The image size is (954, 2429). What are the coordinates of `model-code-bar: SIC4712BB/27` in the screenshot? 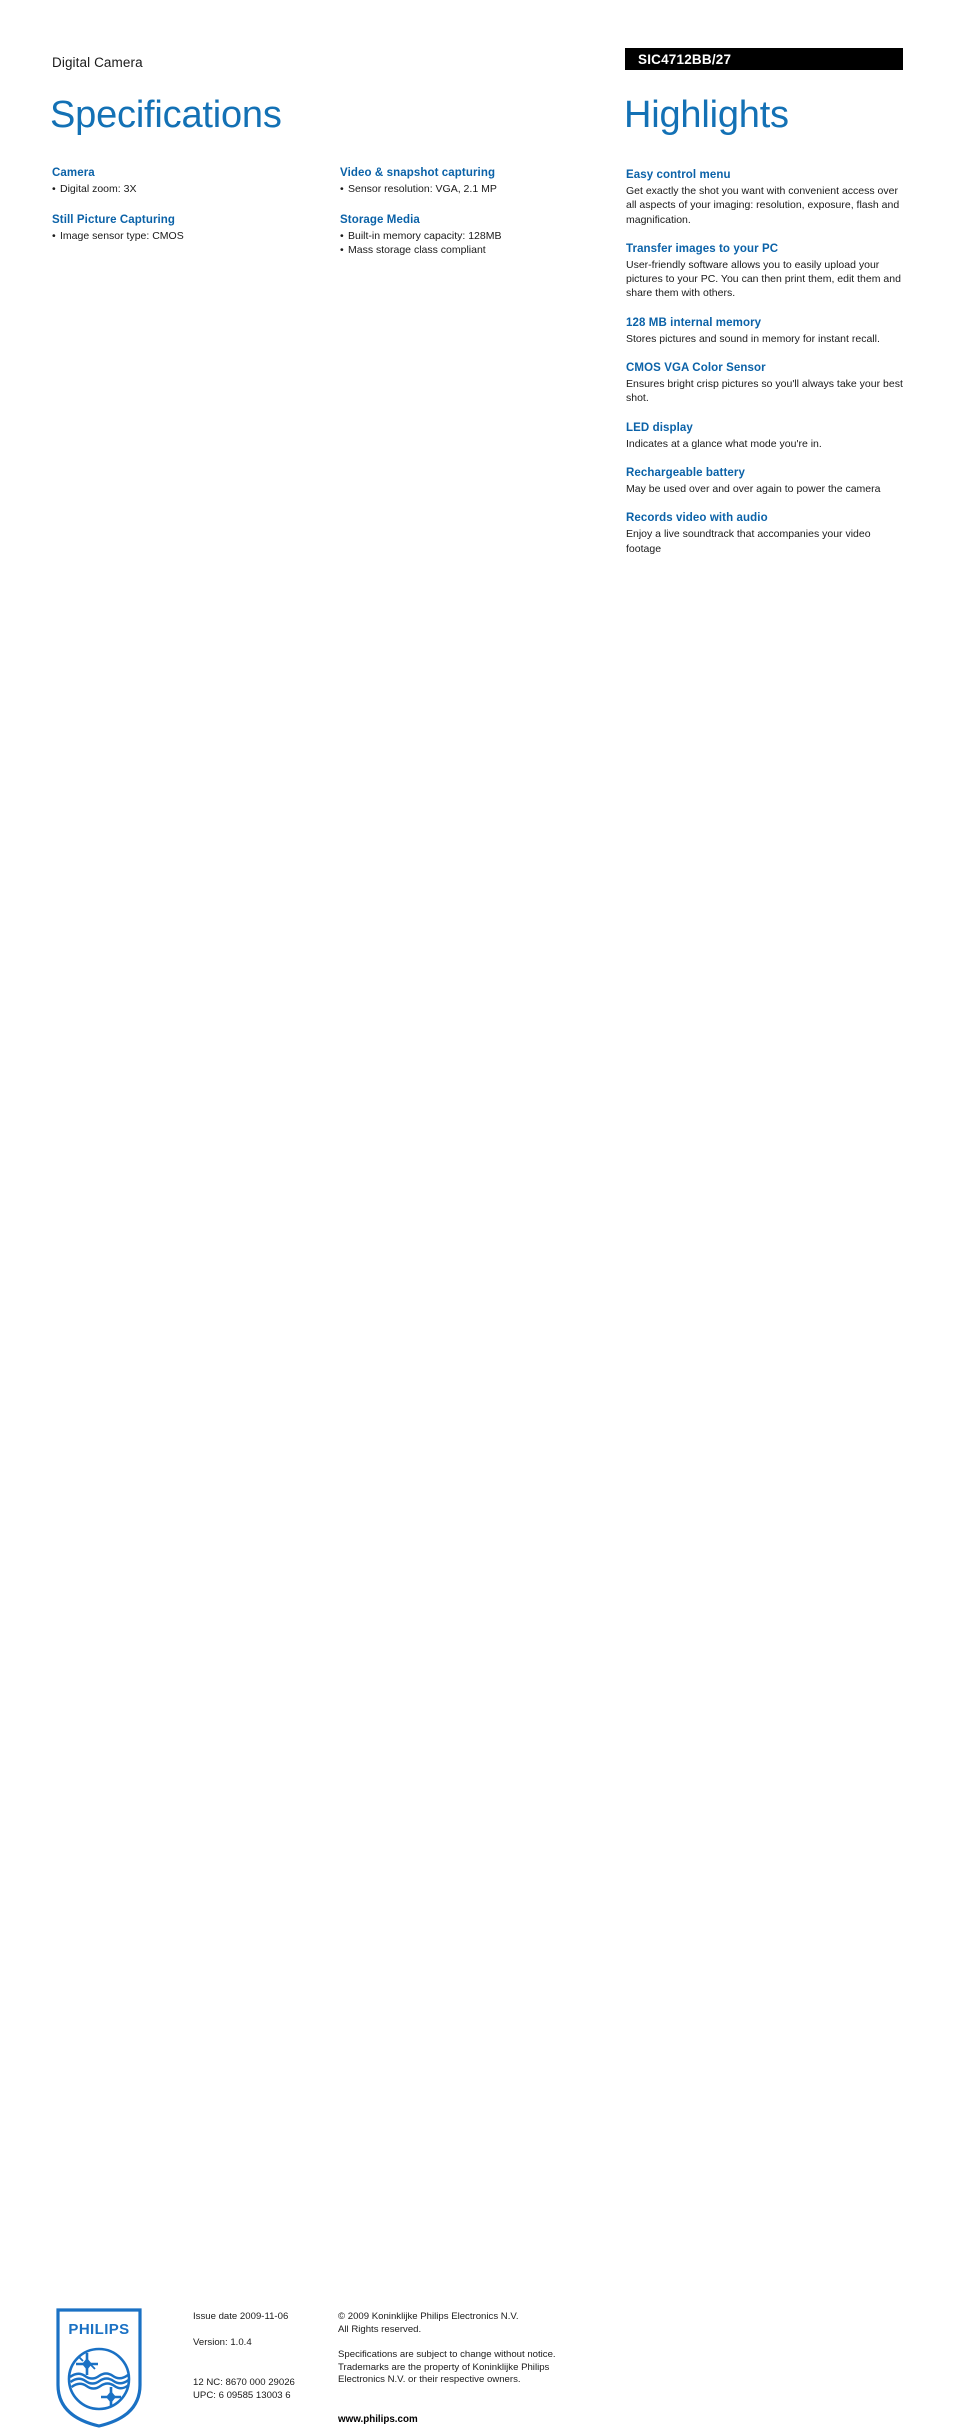 It's located at (764, 59).